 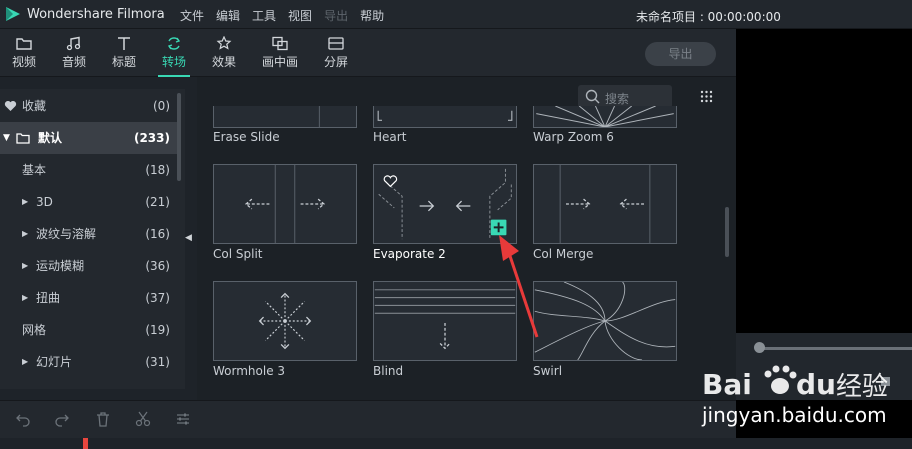 What do you see at coordinates (862, 387) in the screenshot?
I see `svg-text: 经验` at bounding box center [862, 387].